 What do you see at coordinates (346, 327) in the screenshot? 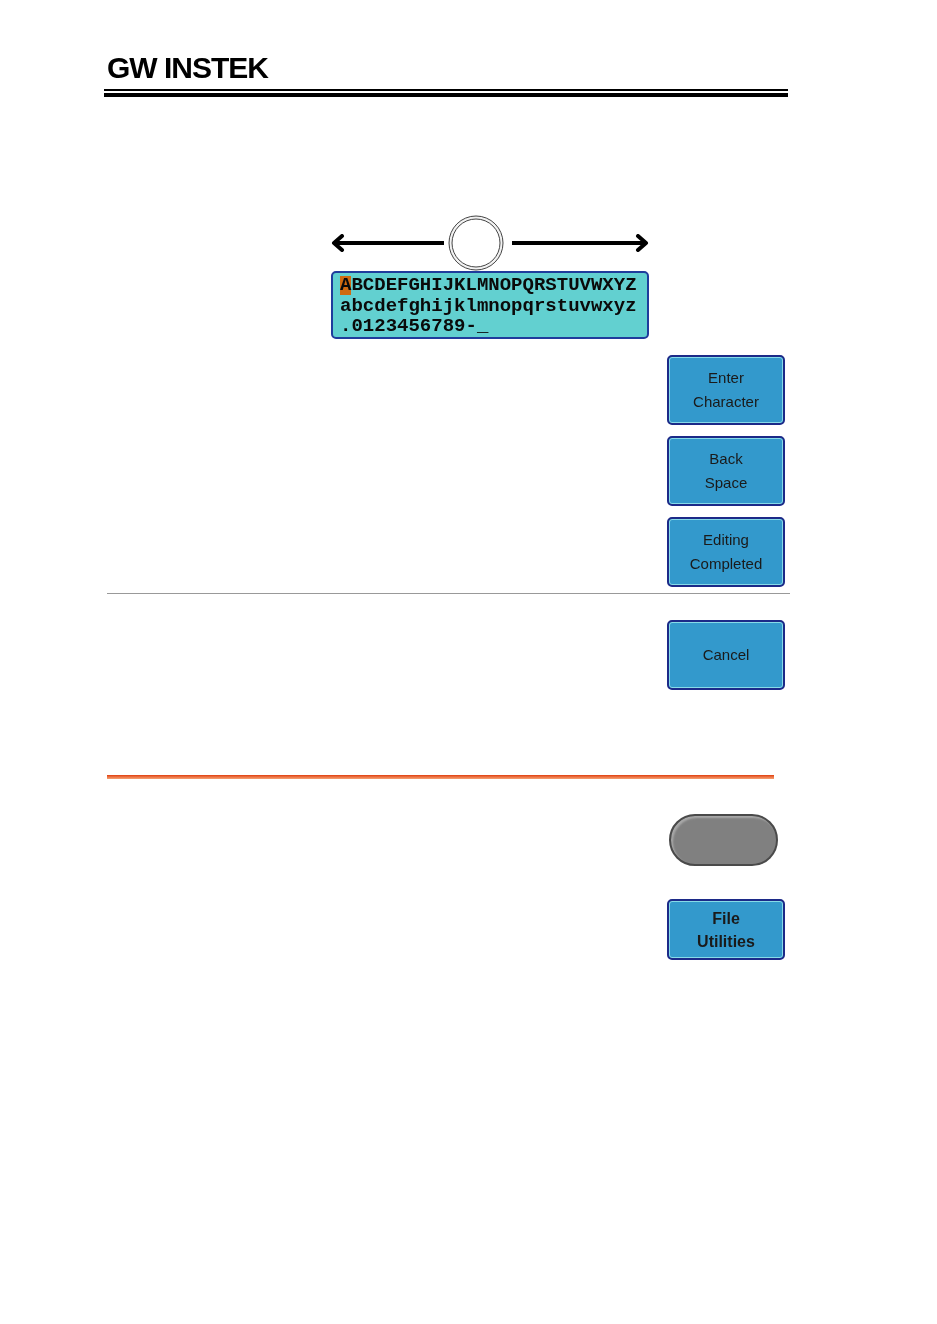
I see `character: .` at bounding box center [346, 327].